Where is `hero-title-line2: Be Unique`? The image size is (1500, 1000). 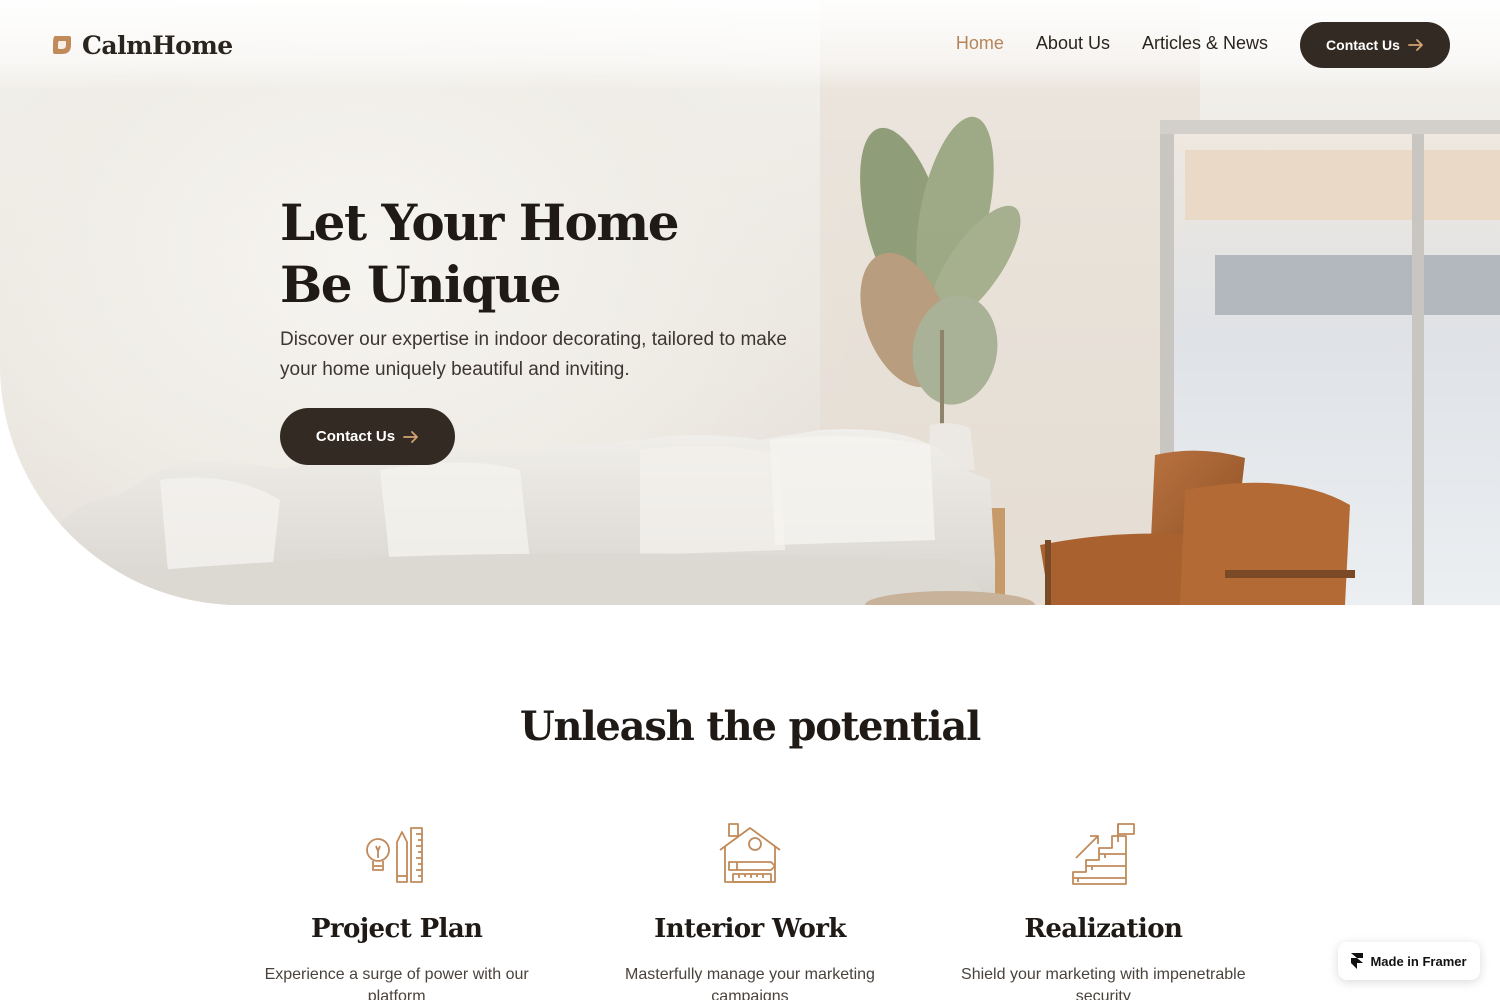
hero-title-line2: Be Unique is located at coordinates (421, 284).